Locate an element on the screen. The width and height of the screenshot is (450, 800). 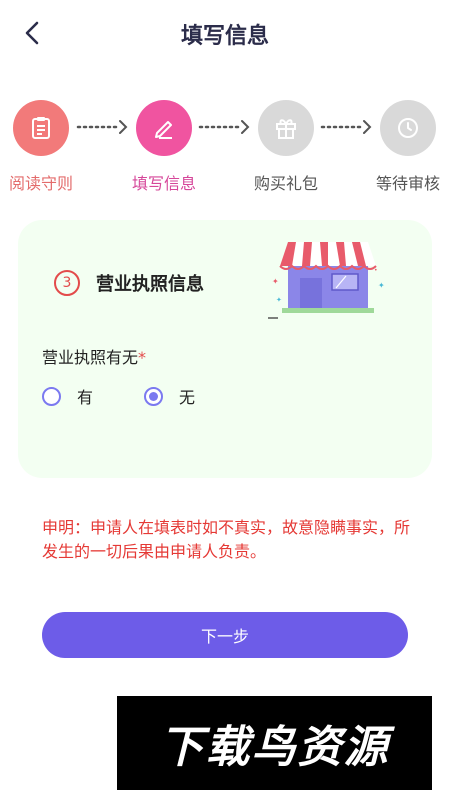
next-button: 下一步 is located at coordinates (225, 635).